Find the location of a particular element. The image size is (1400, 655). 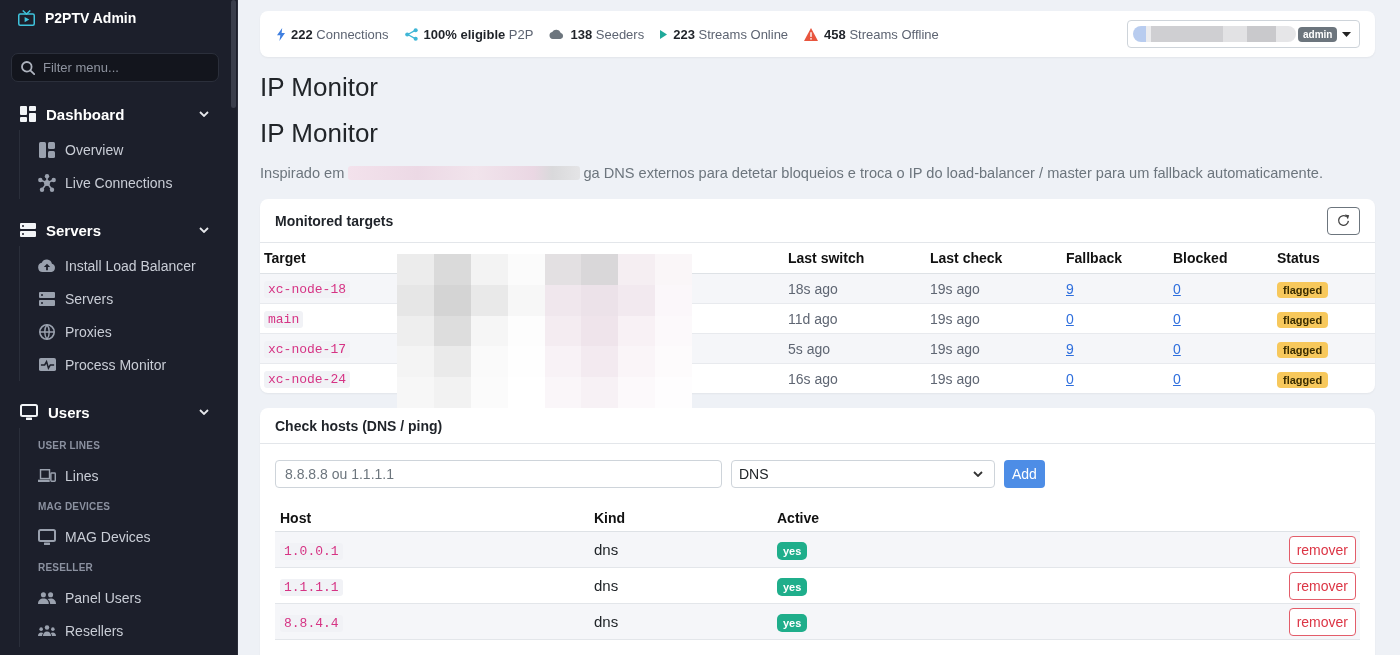

target-name: xc-node-18 is located at coordinates (307, 289).